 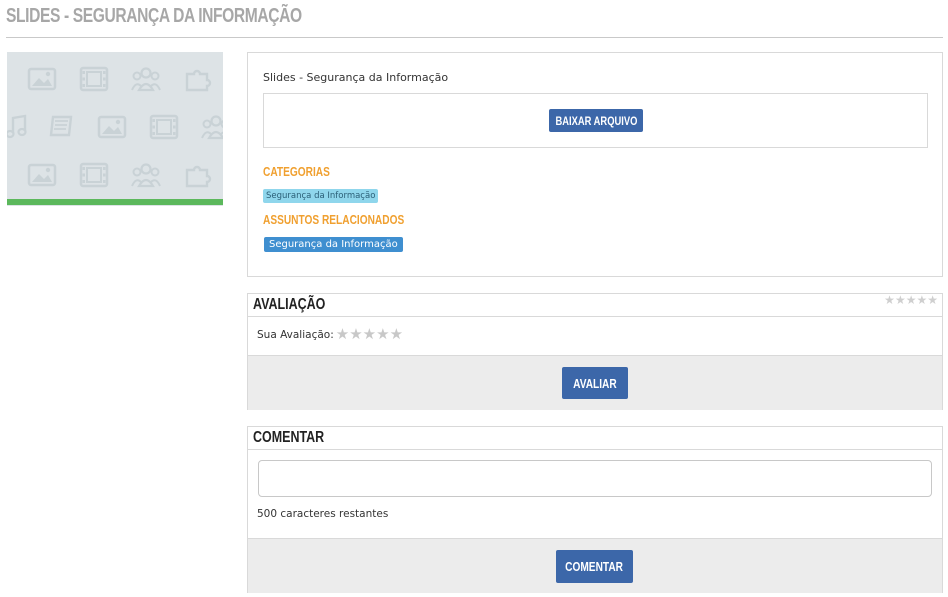 I want to click on related-subject-tag: Segurança da Informação, so click(x=333, y=244).